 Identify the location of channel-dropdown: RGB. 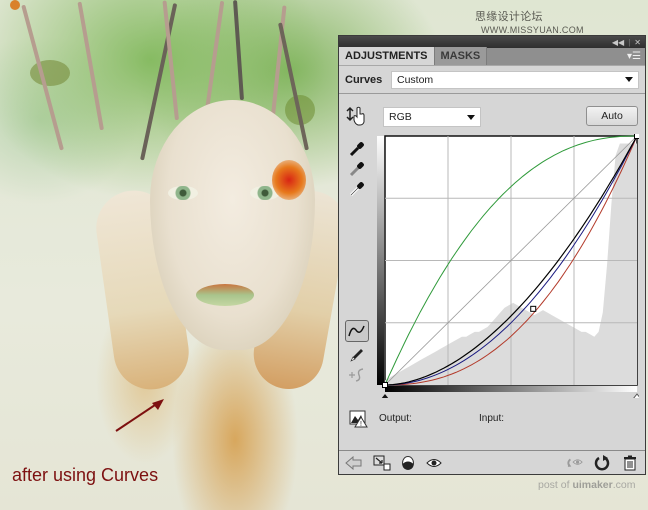
(432, 117).